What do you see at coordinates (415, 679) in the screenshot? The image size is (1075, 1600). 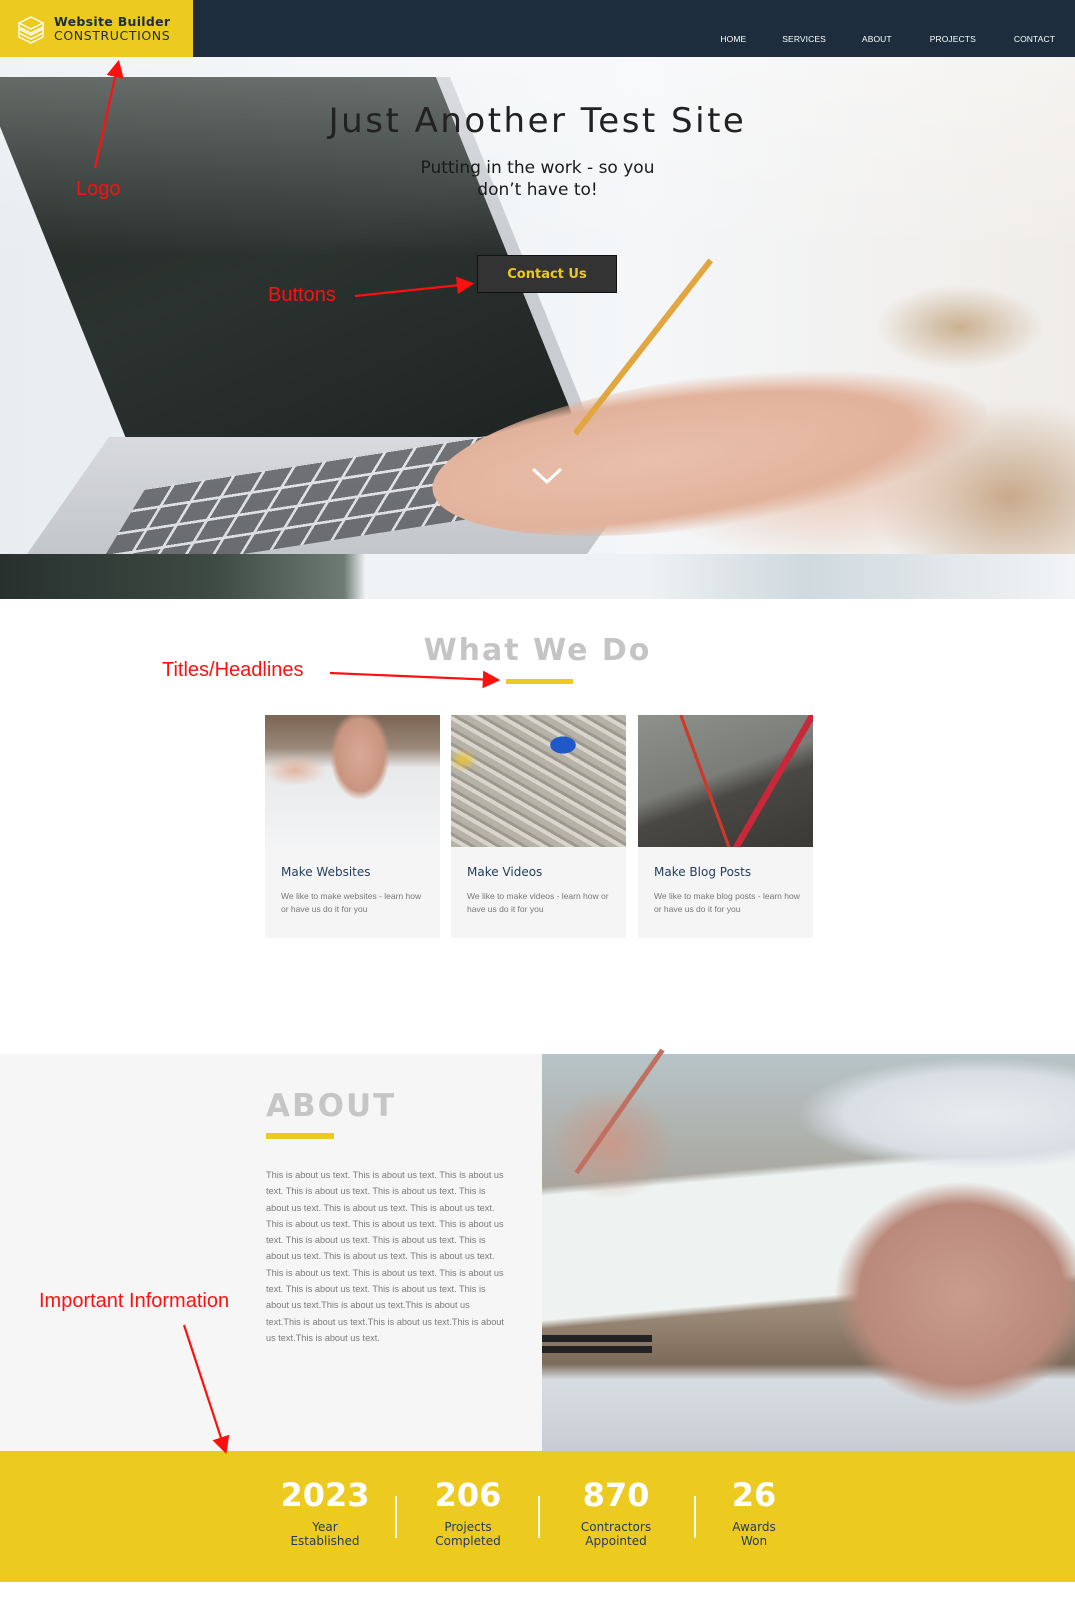 I see `arrow-to-title` at bounding box center [415, 679].